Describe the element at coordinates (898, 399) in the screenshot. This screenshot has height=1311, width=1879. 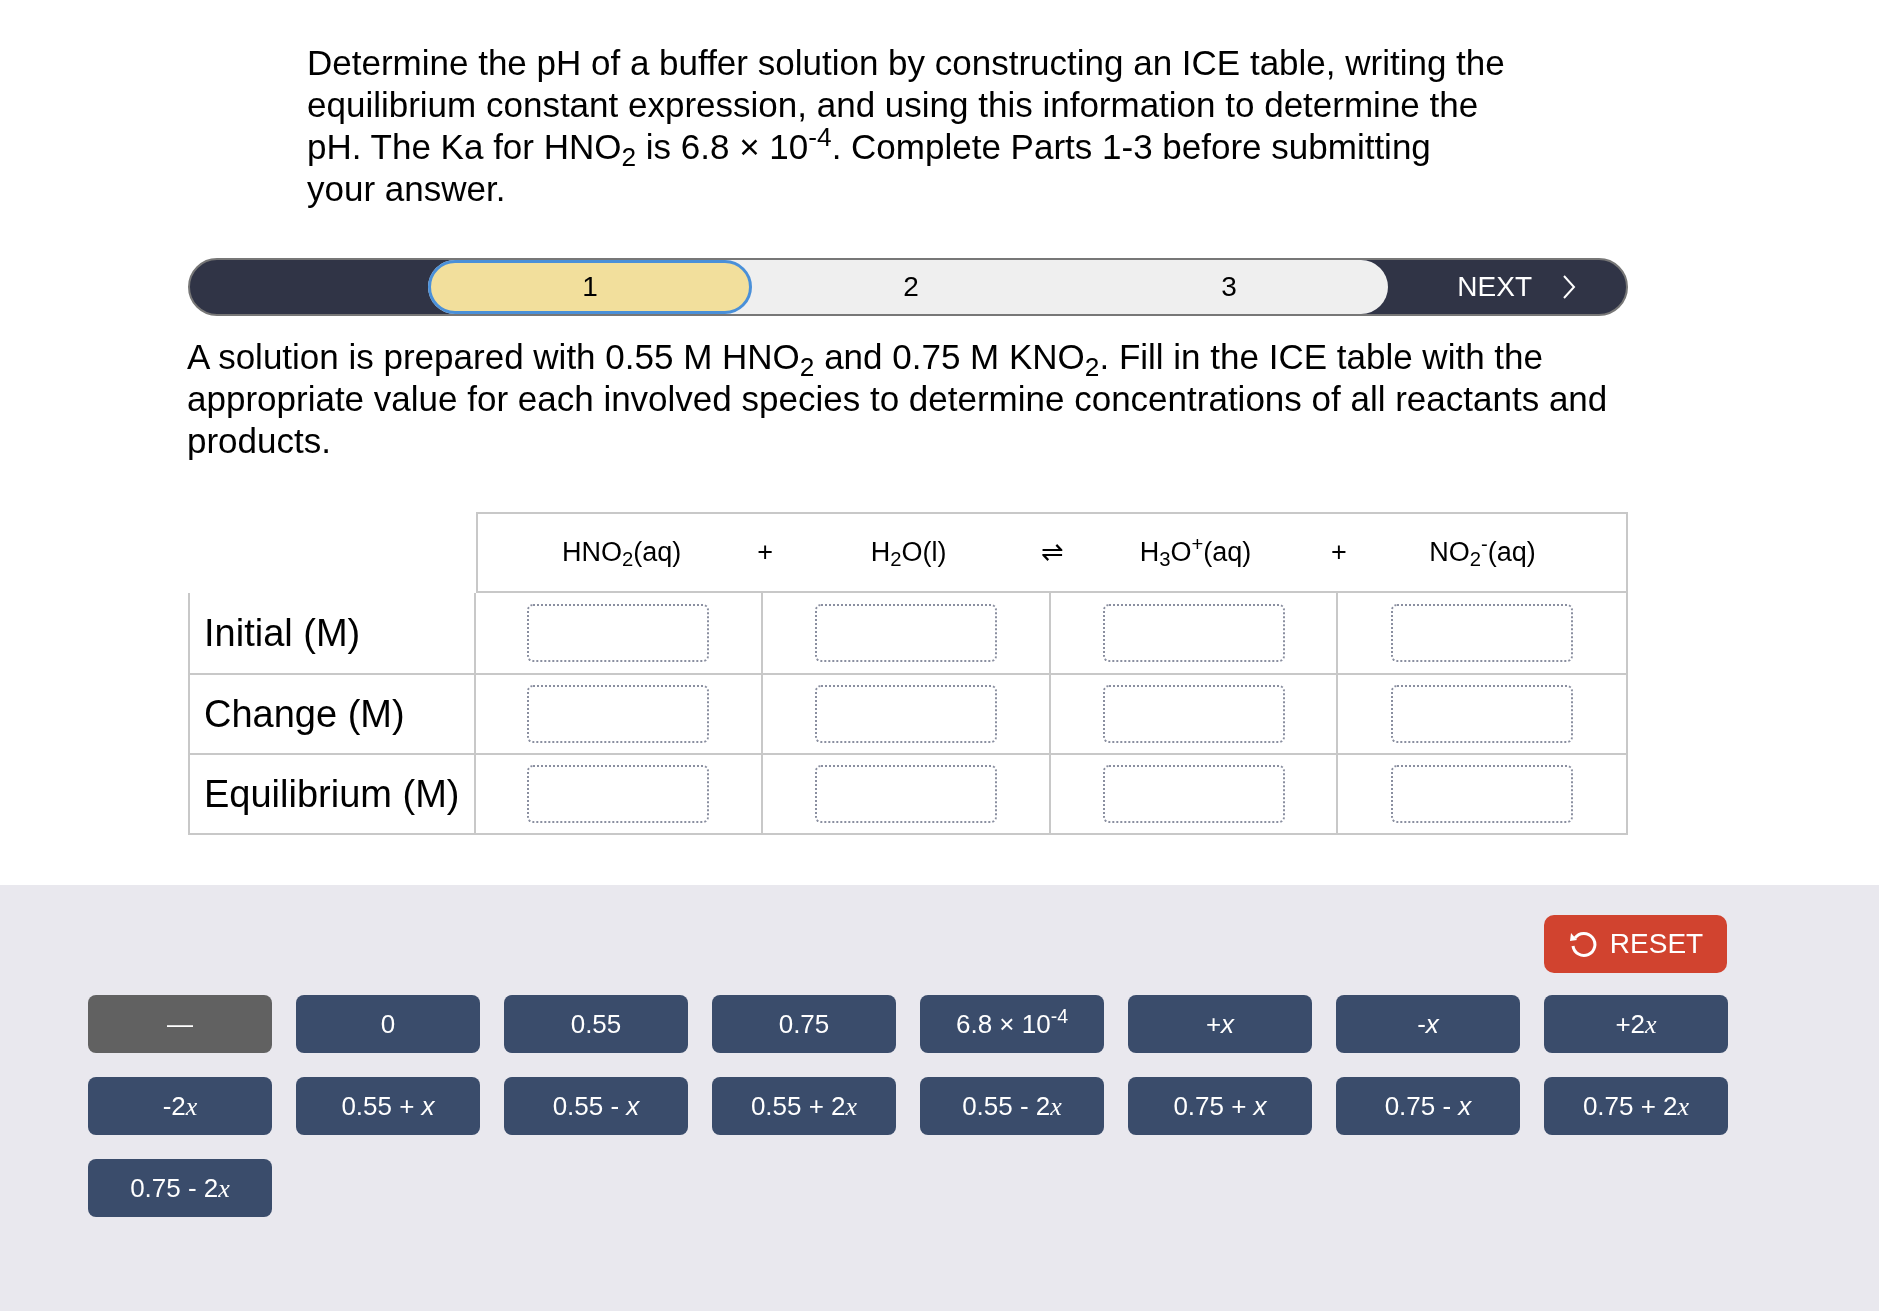
I see `question-text: A solution is prepared with 0.55 M HNO$_{2}$ and 0.75 M KNO$_{2}$. Fill in the ICE table with the appropriate value for each involved species to determine concentrations of all reactants and products.` at that location.